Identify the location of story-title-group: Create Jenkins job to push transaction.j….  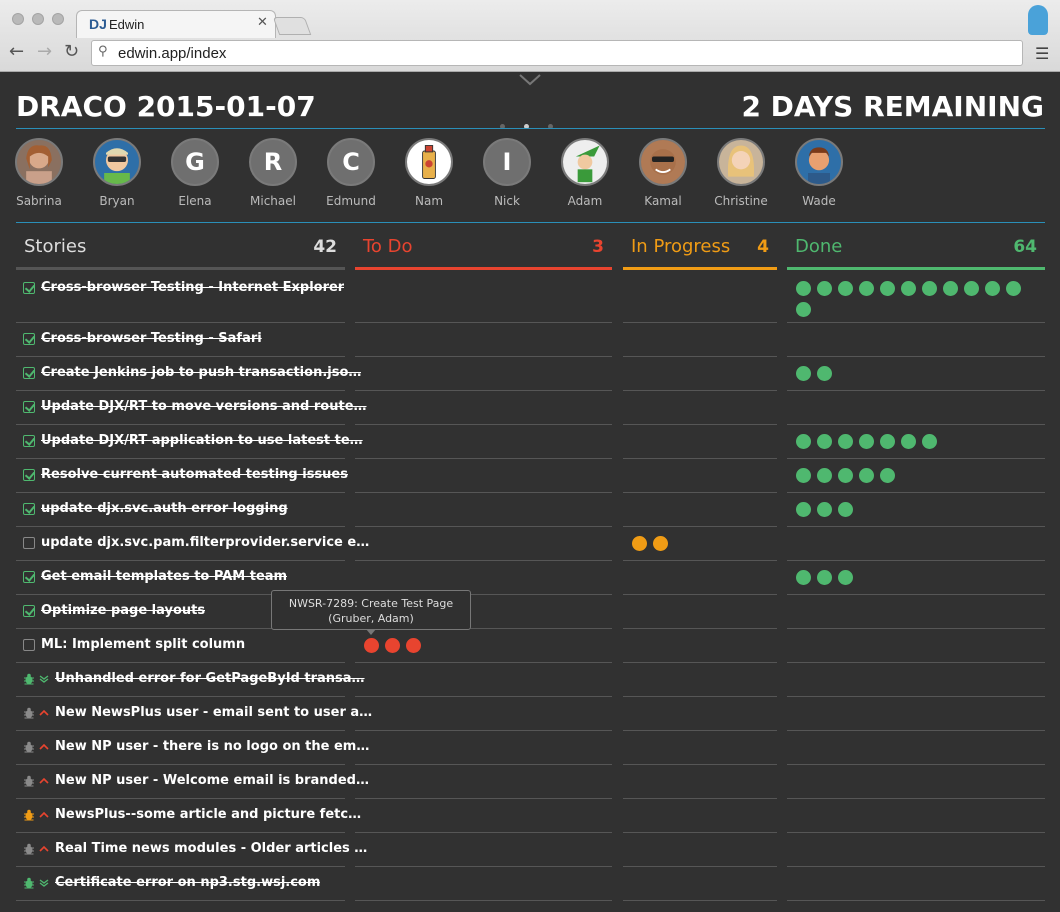
(192, 372).